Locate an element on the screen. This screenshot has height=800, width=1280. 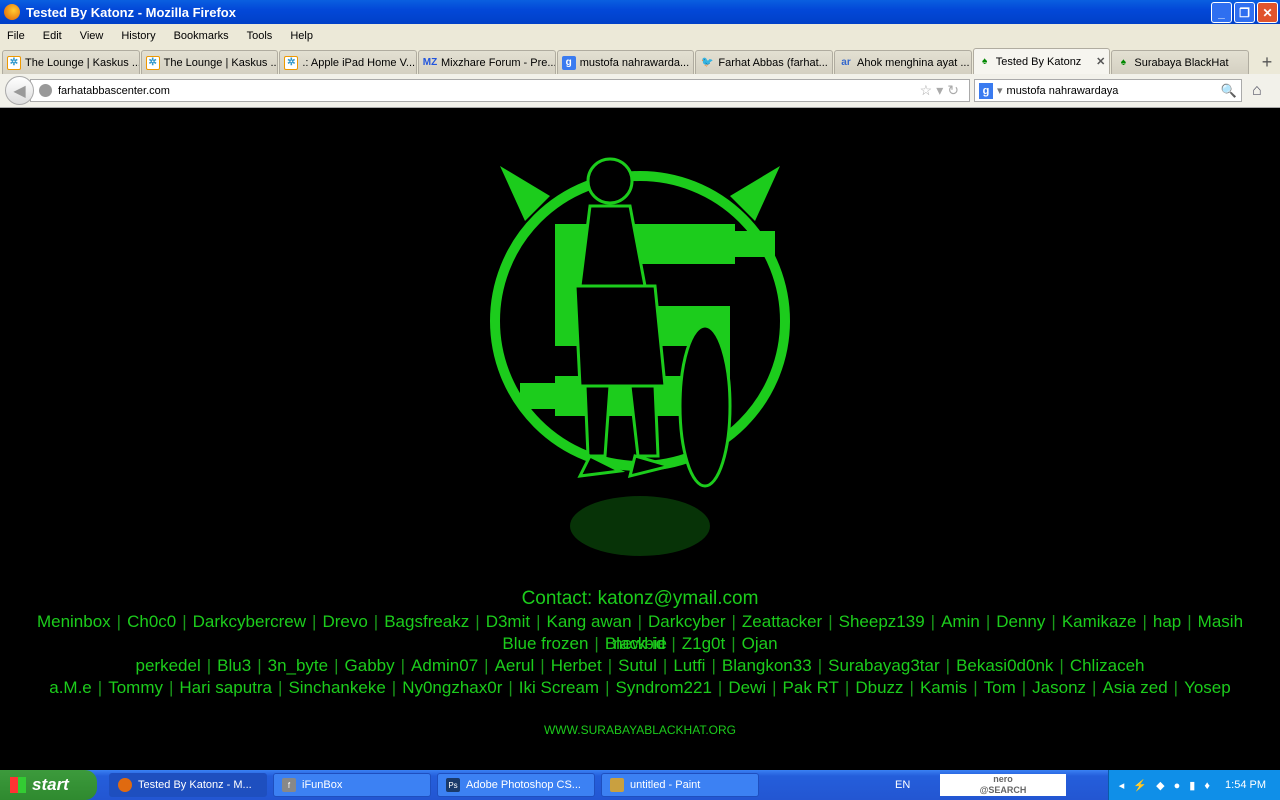
url-text: farhatabbascenter.com is located at coordinates (114, 91).